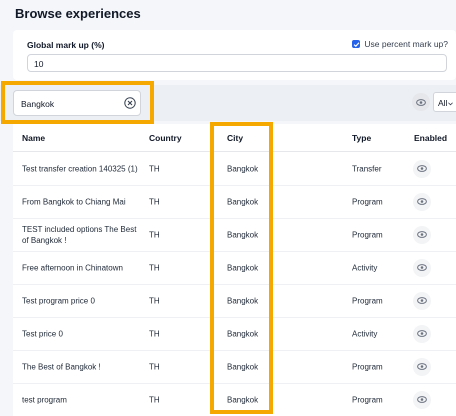 Image resolution: width=456 pixels, height=416 pixels. I want to click on search-highlight-box, so click(77, 102).